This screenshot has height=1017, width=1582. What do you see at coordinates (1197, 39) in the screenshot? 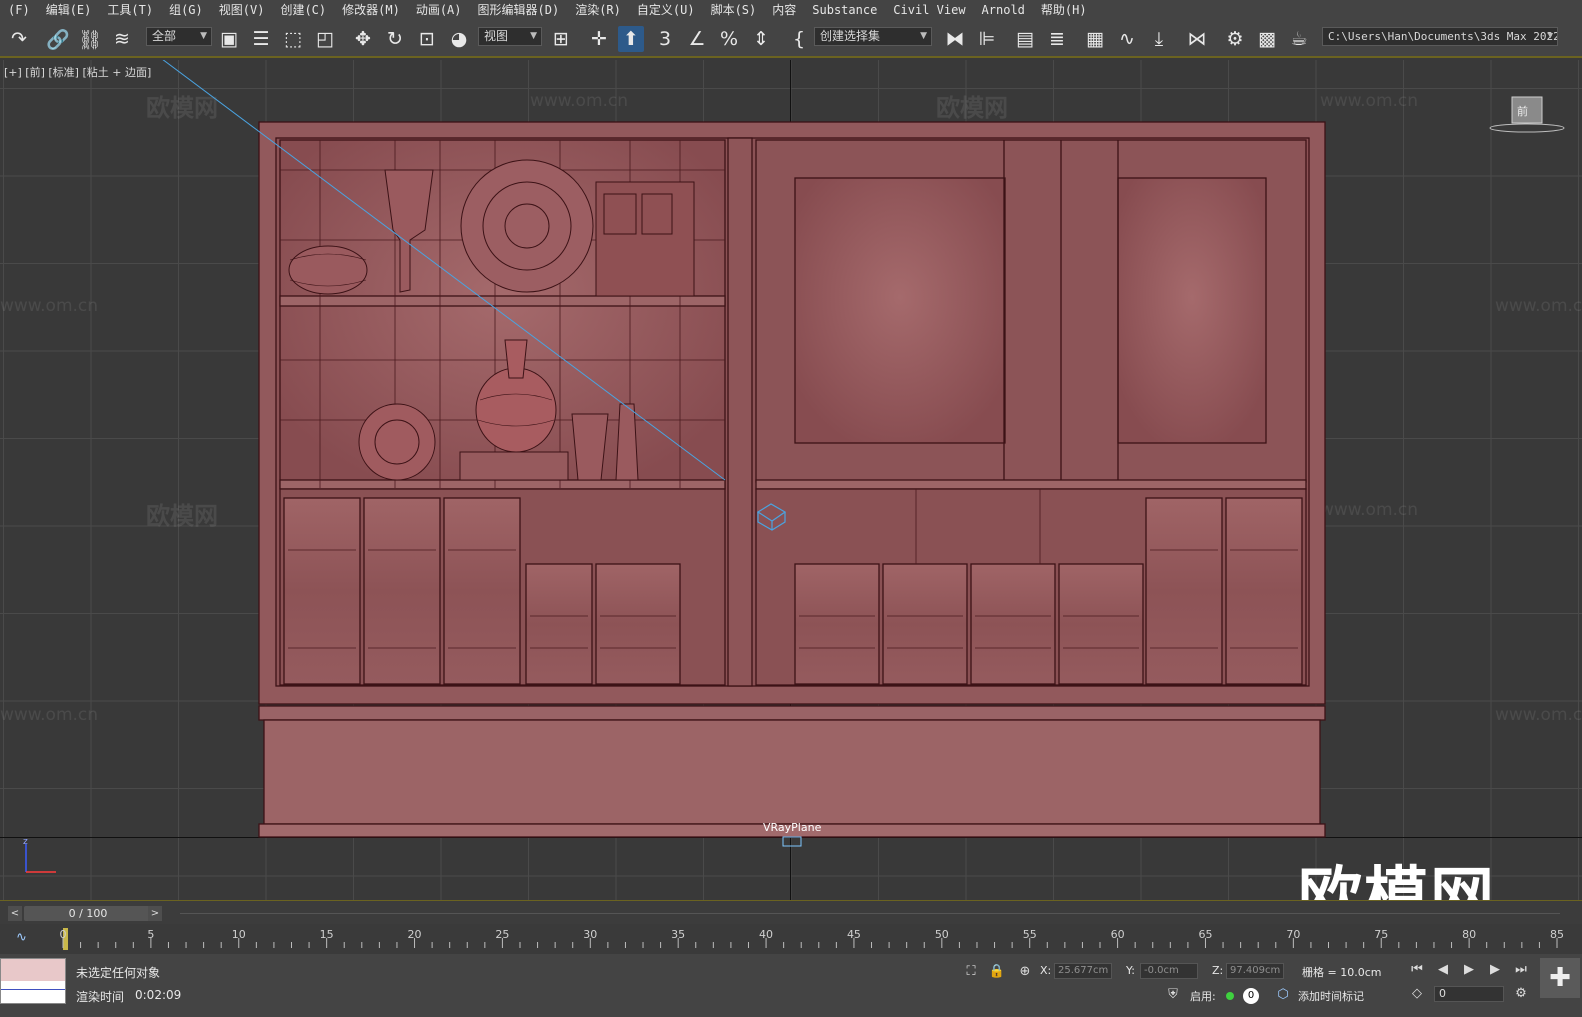
I see `schematic-view-icon: ⋈` at bounding box center [1197, 39].